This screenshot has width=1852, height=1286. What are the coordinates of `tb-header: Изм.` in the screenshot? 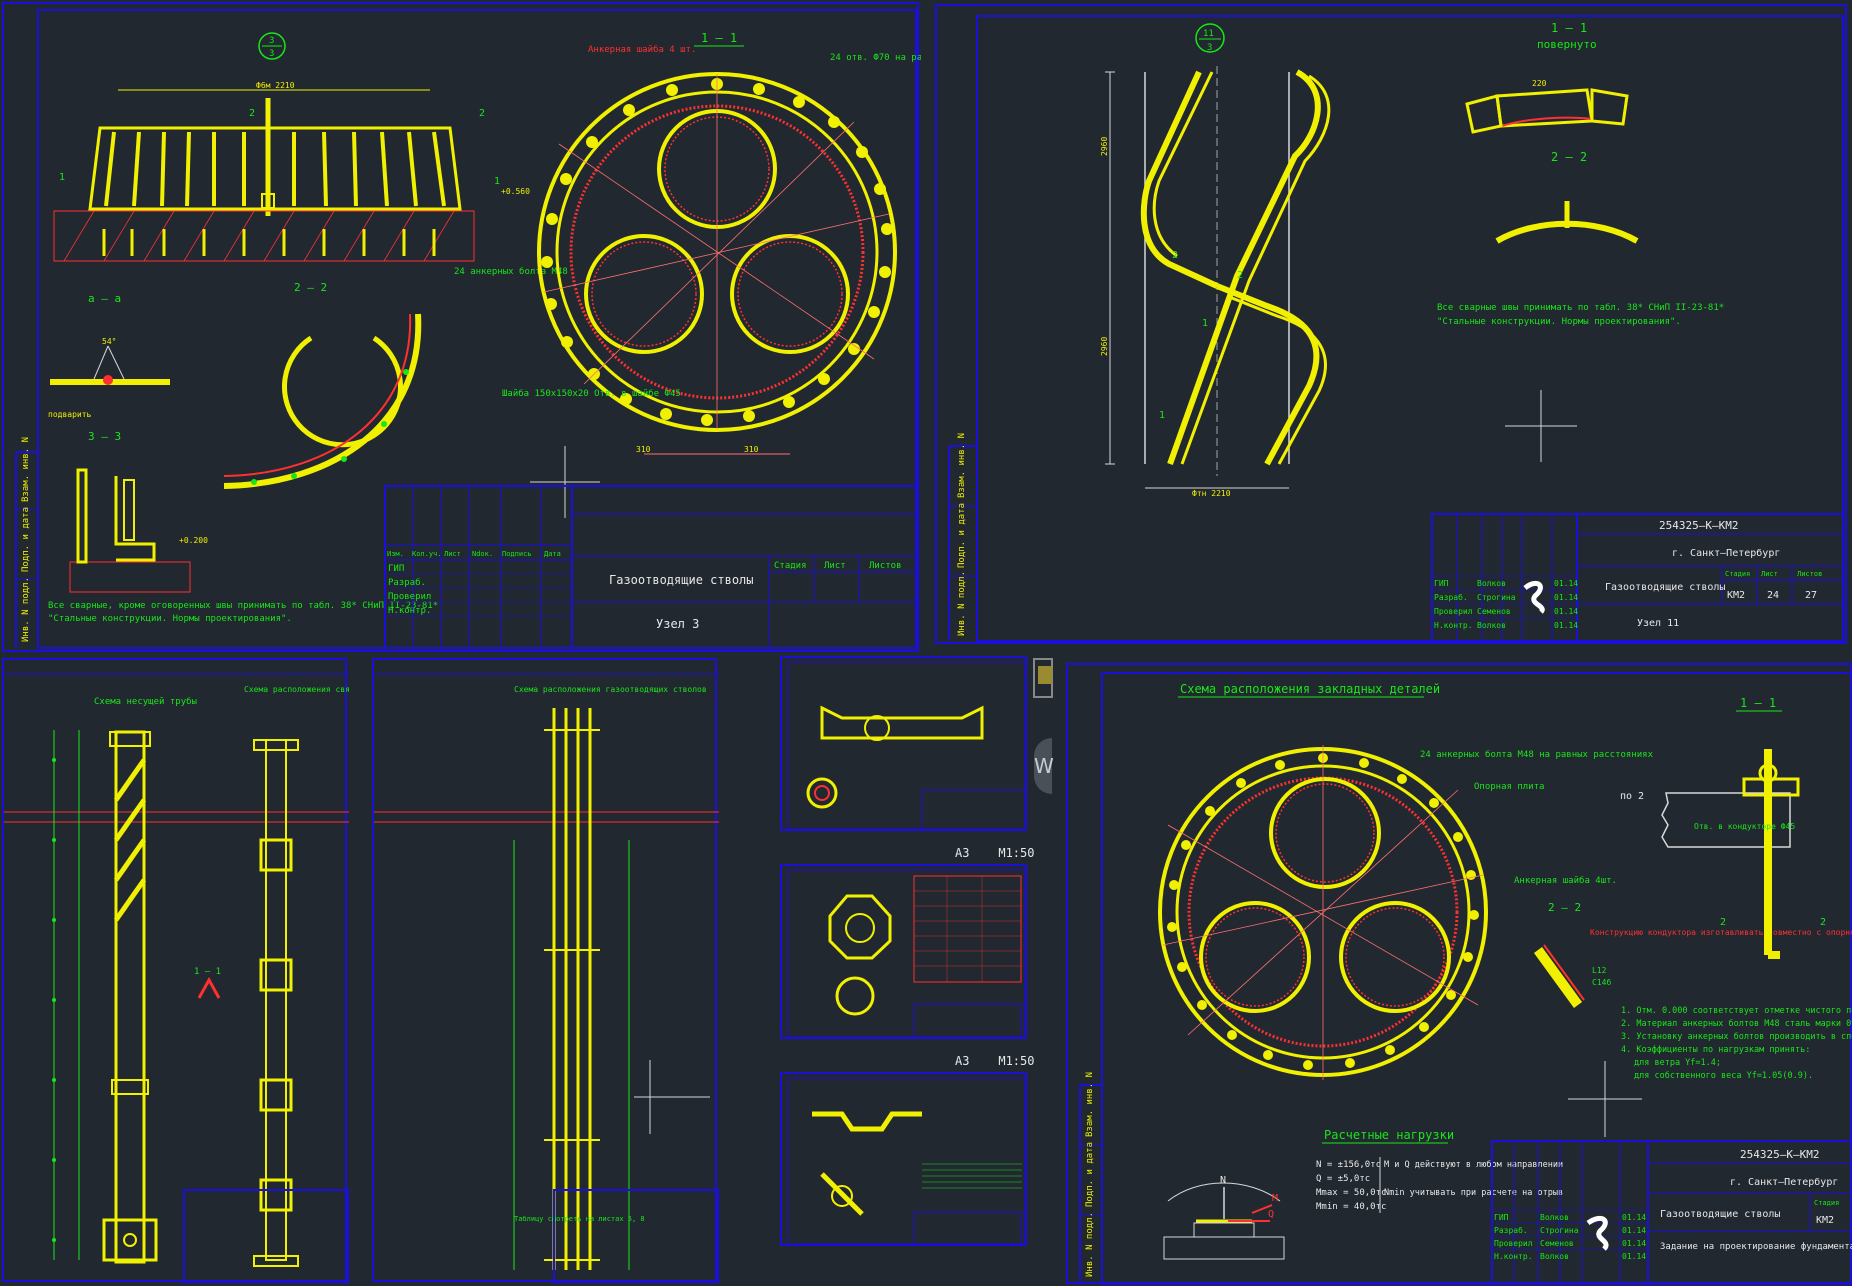 It's located at (395, 554).